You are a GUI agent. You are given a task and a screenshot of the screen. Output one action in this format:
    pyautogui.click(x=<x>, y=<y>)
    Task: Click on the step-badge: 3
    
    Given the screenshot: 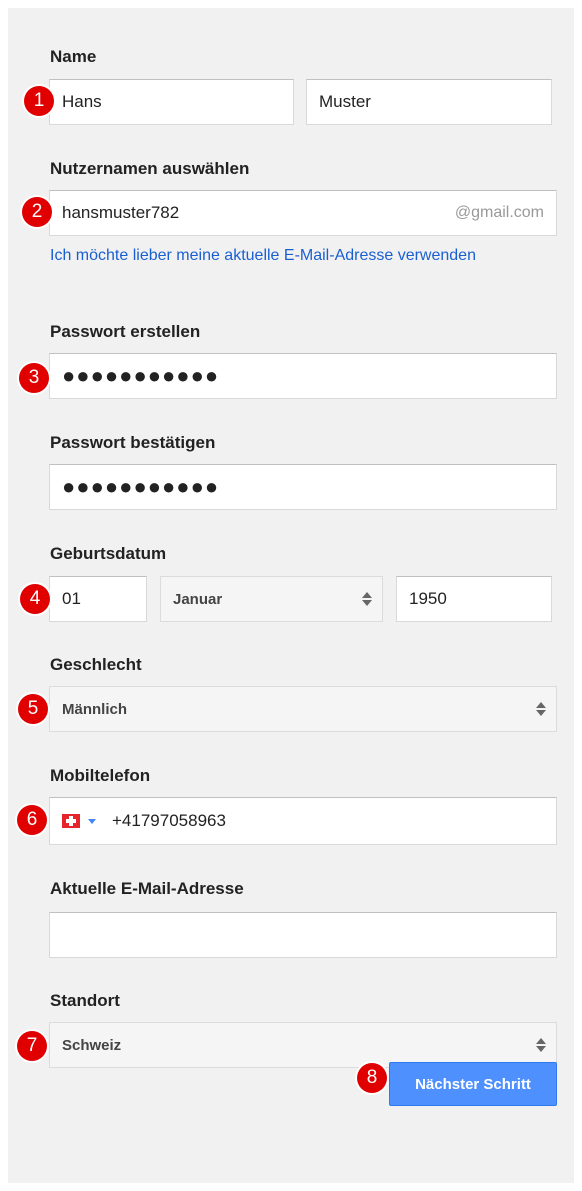 What is the action you would take?
    pyautogui.click(x=34, y=378)
    